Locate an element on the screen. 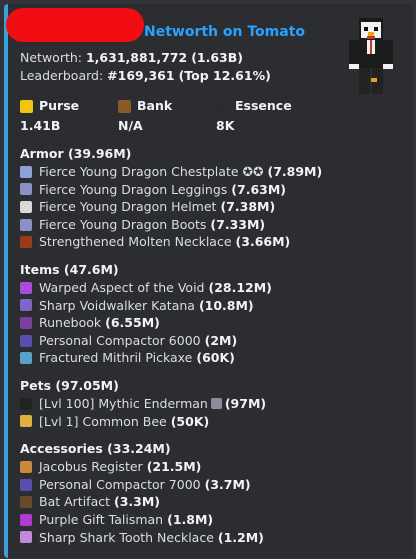 The width and height of the screenshot is (416, 559). list-item: Fierce Young Dragon Boots (7.33M) is located at coordinates (212, 225).